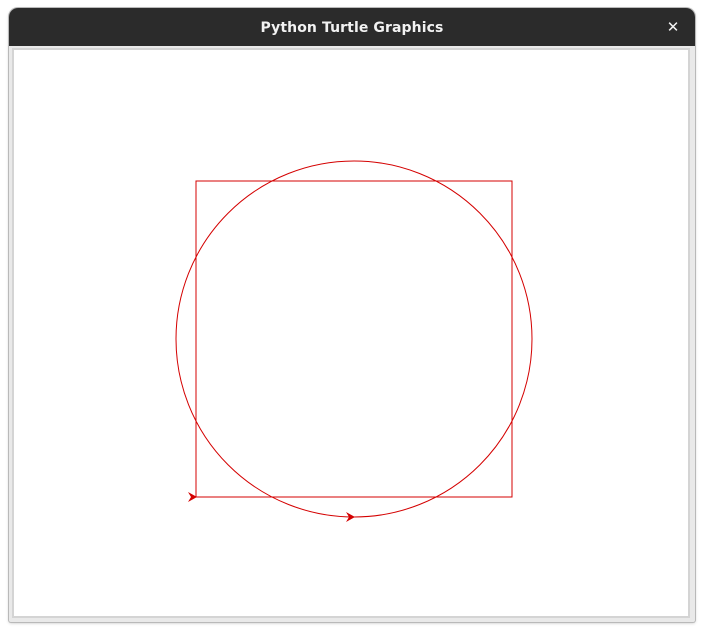 This screenshot has height=631, width=703. I want to click on title-bar: Python Turtle Graphics ✕, so click(352, 27).